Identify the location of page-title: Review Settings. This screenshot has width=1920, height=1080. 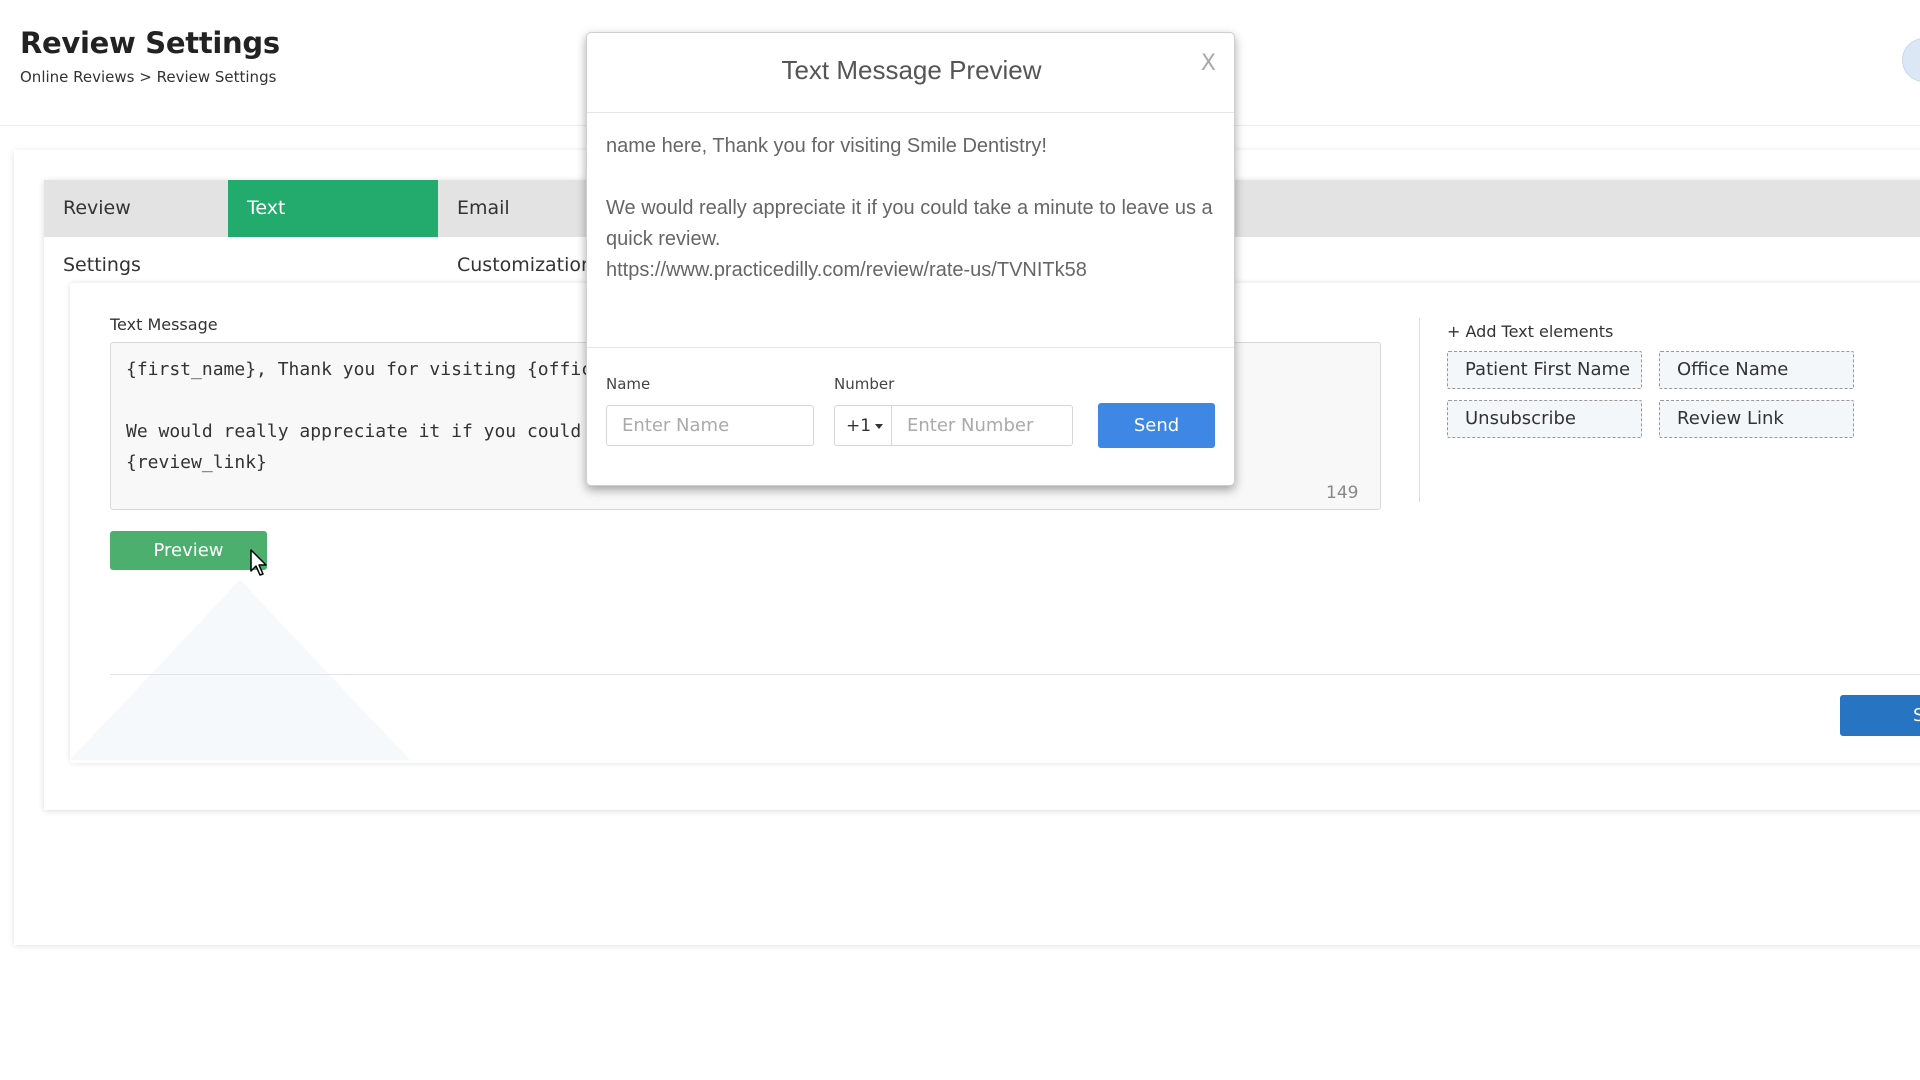
(150, 43).